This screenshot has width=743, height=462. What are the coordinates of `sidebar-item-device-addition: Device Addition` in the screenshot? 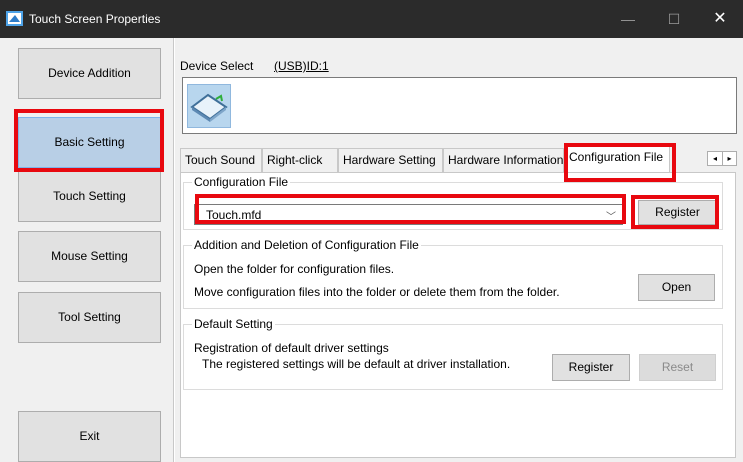 It's located at (89, 73).